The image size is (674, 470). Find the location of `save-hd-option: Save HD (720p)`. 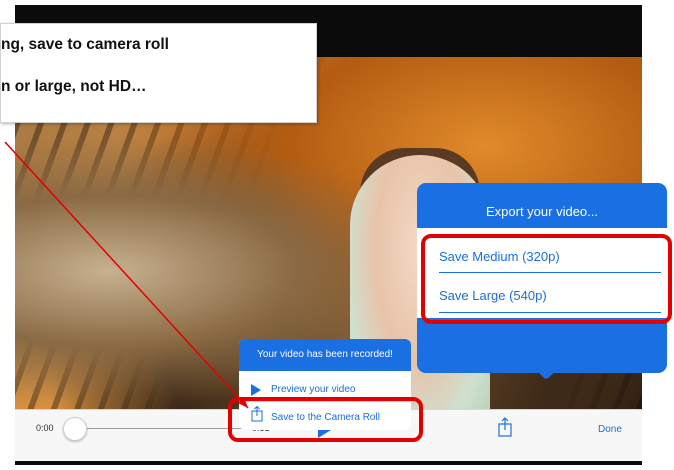

save-hd-option: Save HD (720p) is located at coordinates (485, 334).